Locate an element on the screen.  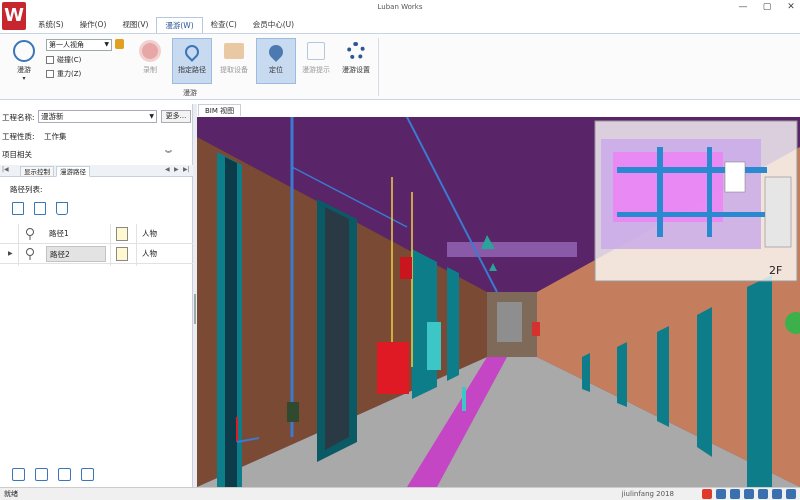
collapse-icon: ︾ is located at coordinates (168, 154).